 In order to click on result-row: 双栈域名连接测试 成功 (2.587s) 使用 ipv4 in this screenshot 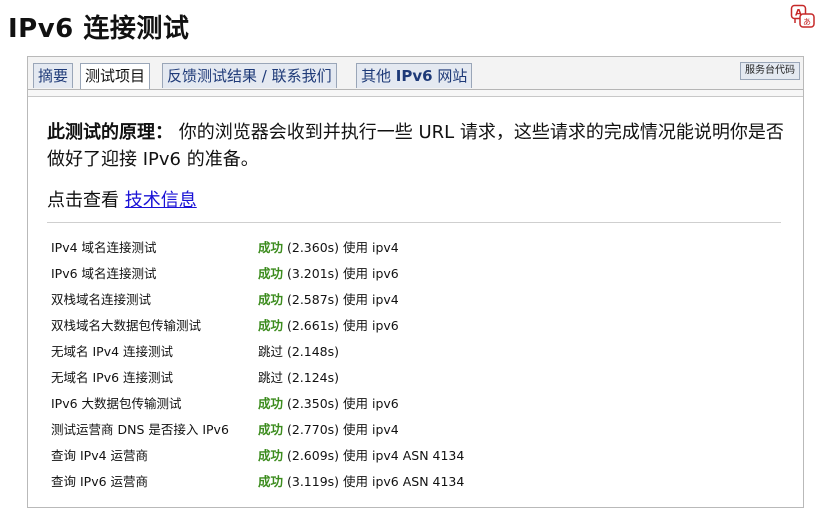, I will do `click(421, 300)`.